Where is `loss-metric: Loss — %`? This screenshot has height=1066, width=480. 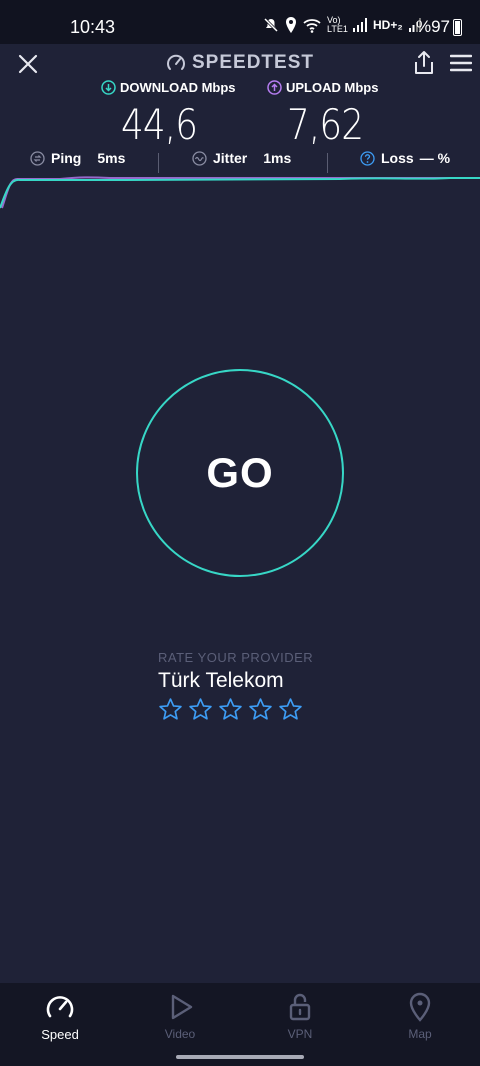 loss-metric: Loss — % is located at coordinates (405, 158).